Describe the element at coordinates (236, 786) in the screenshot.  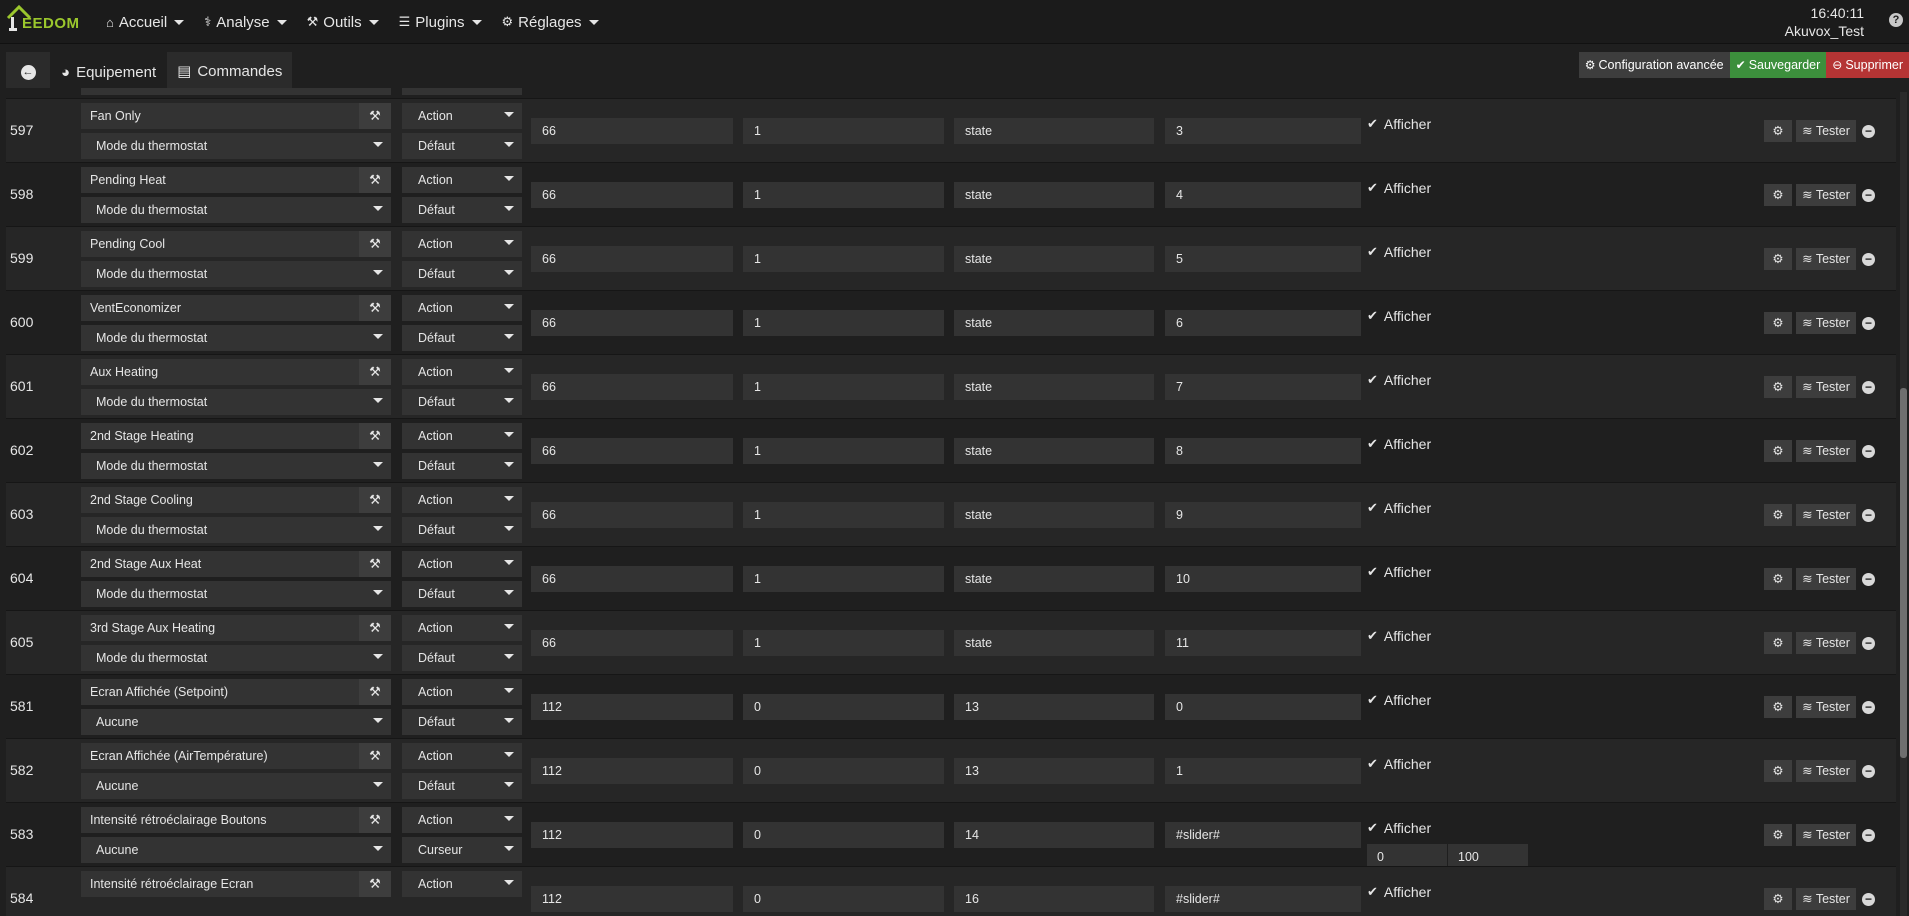
I see `command-generic-type-select: Aucune` at that location.